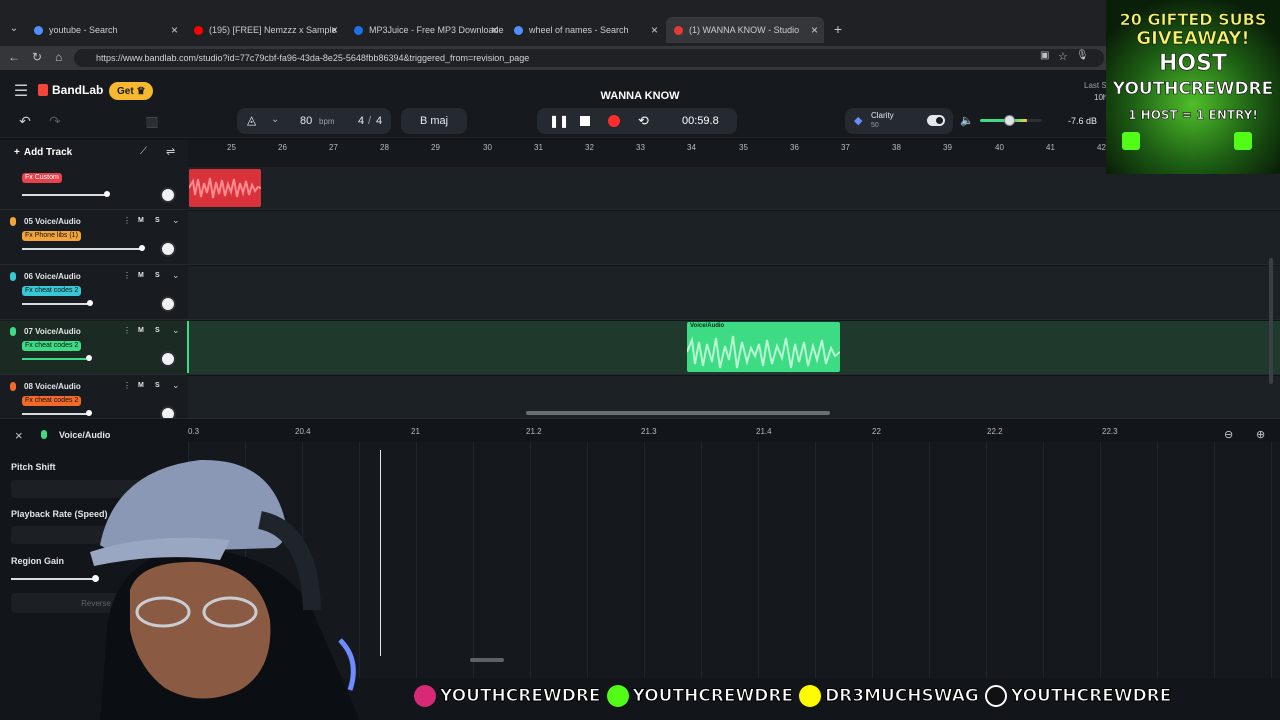 This screenshot has height=720, width=1280. What do you see at coordinates (37, 57) in the screenshot?
I see `reload-icon: ↻` at bounding box center [37, 57].